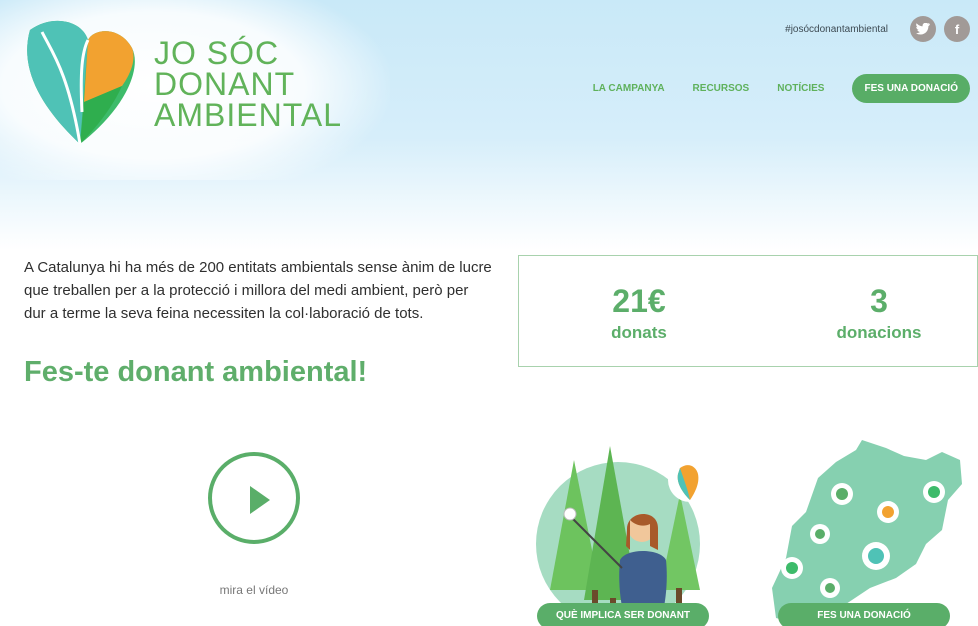 The height and width of the screenshot is (626, 978). Describe the element at coordinates (629, 88) in the screenshot. I see `nav-item-la-campanya: LA CAMPANYA` at that location.